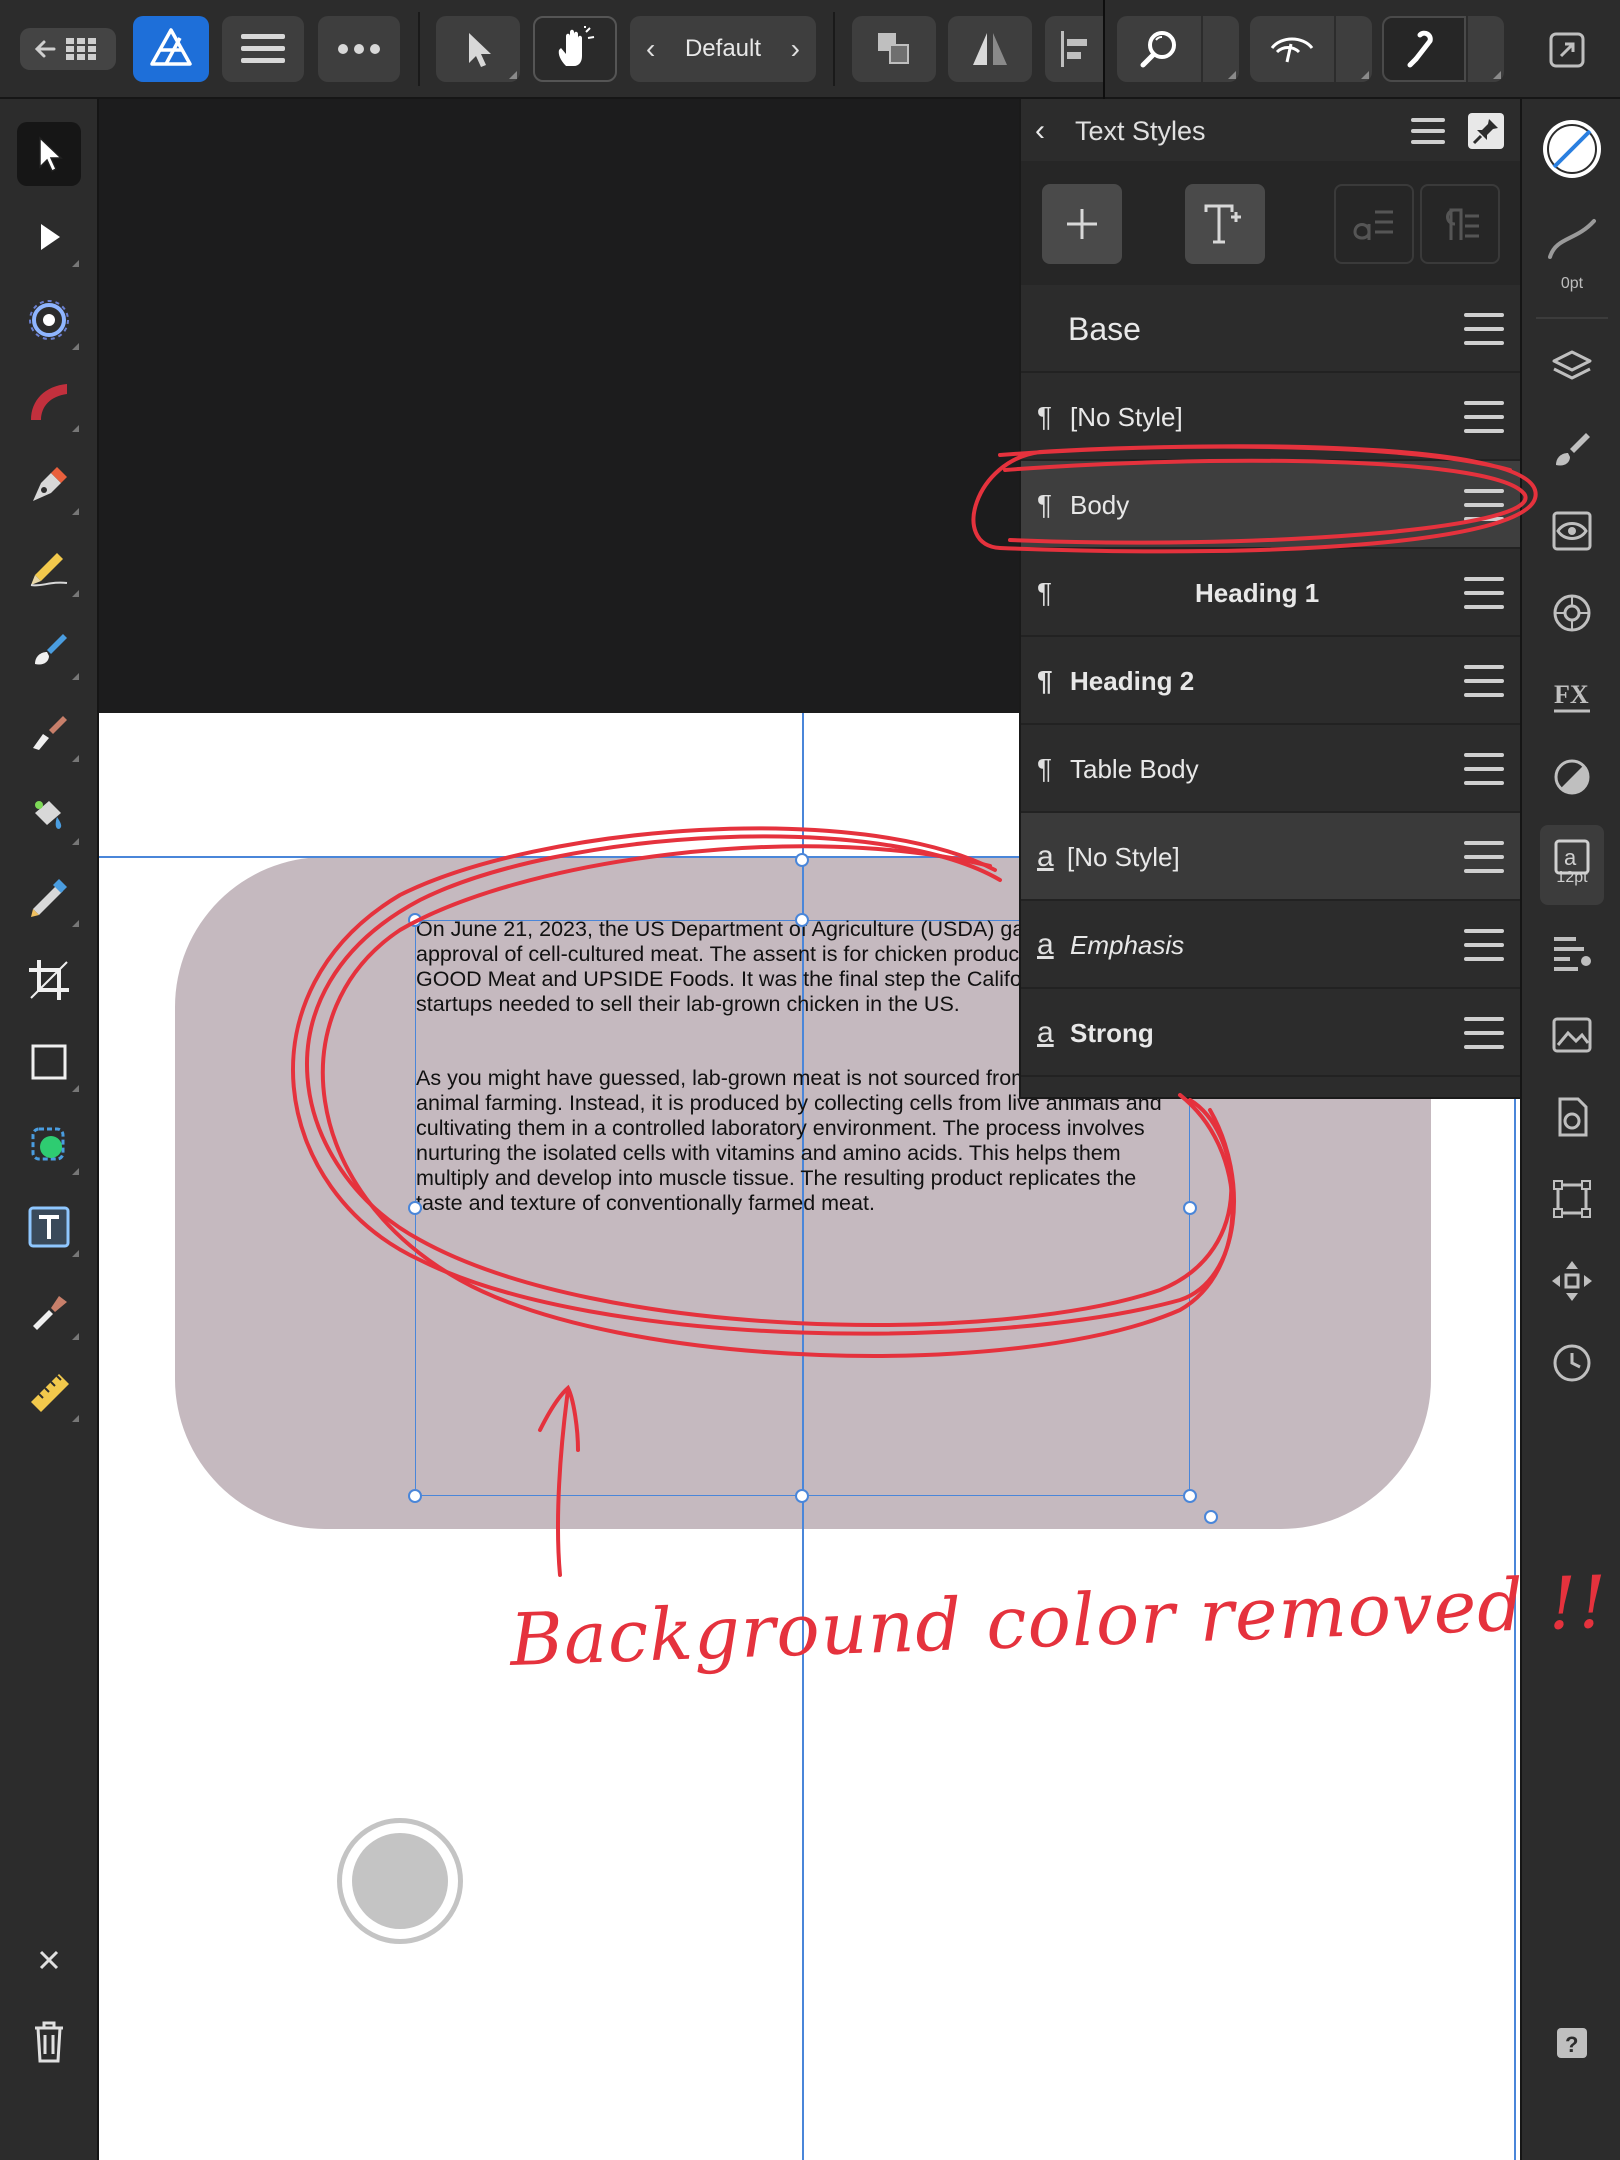 The image size is (1620, 2160). What do you see at coordinates (1572, 777) in the screenshot?
I see `transparency-icon` at bounding box center [1572, 777].